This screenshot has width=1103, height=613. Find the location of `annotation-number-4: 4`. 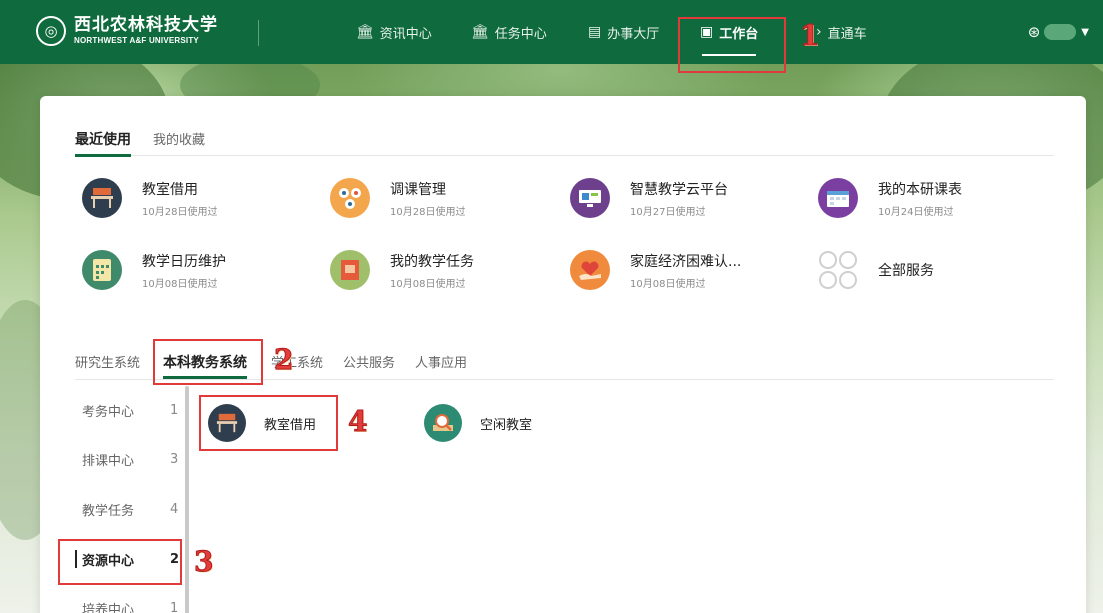

annotation-number-4: 4 is located at coordinates (357, 421).